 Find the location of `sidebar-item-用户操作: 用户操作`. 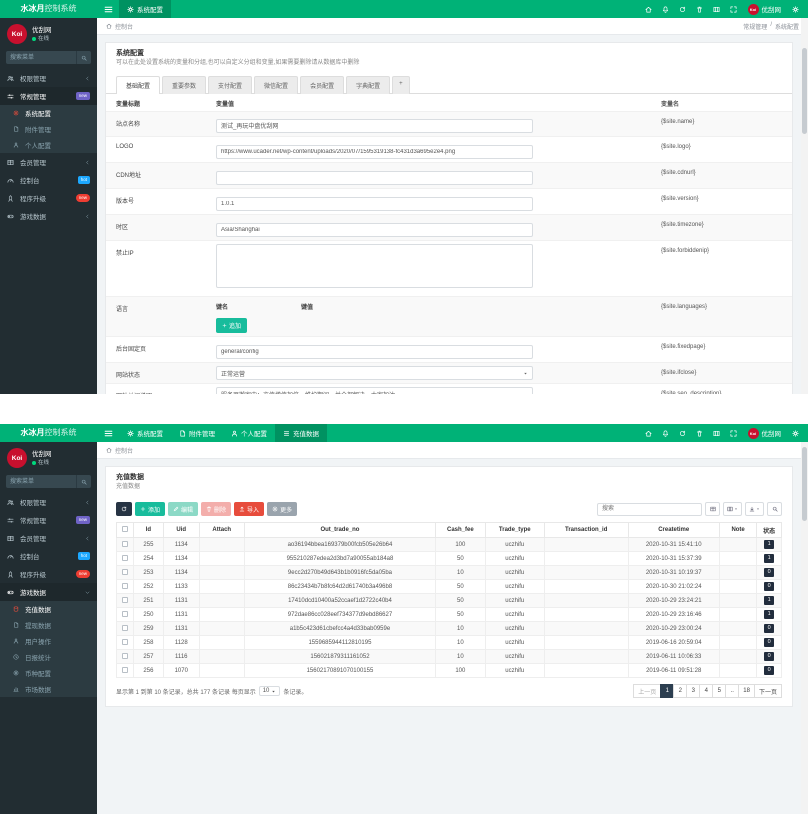

sidebar-item-用户操作: 用户操作 is located at coordinates (48, 641).